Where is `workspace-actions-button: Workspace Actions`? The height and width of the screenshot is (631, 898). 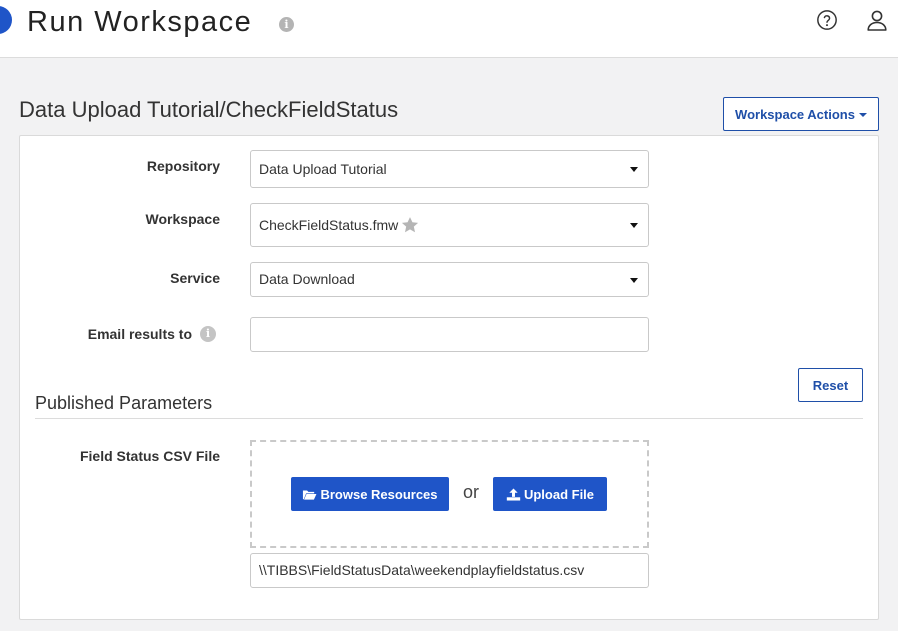 workspace-actions-button: Workspace Actions is located at coordinates (801, 114).